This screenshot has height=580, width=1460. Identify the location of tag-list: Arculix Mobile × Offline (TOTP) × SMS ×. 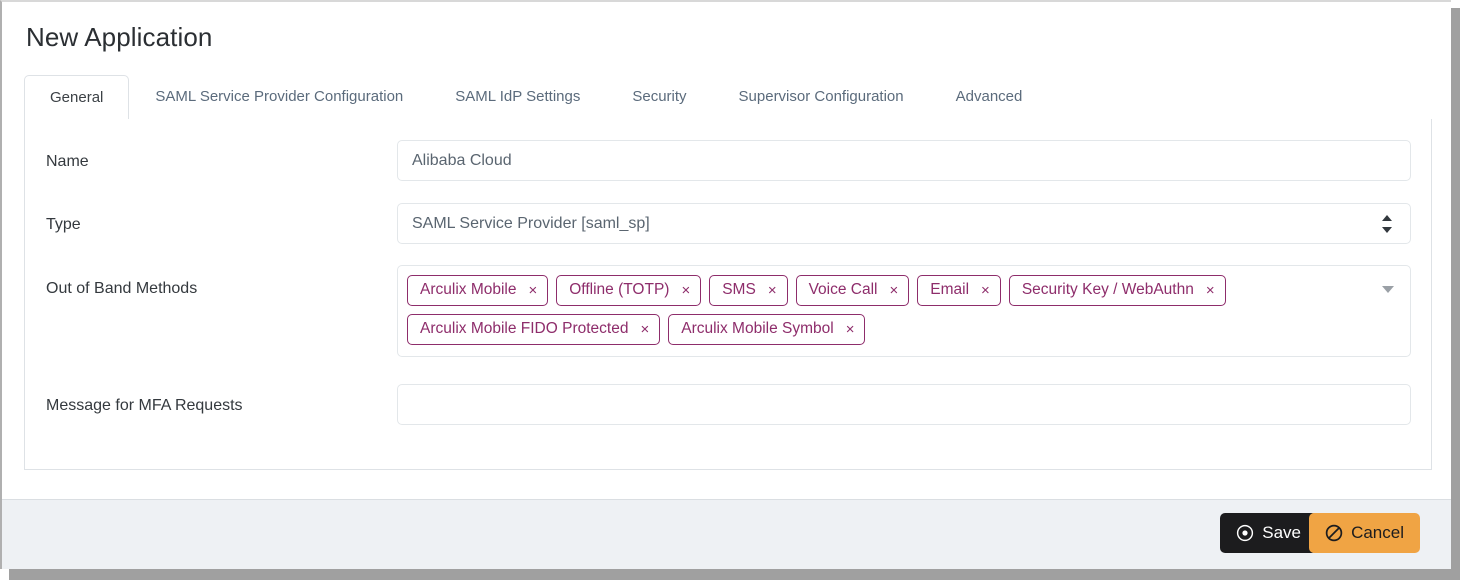
(886, 310).